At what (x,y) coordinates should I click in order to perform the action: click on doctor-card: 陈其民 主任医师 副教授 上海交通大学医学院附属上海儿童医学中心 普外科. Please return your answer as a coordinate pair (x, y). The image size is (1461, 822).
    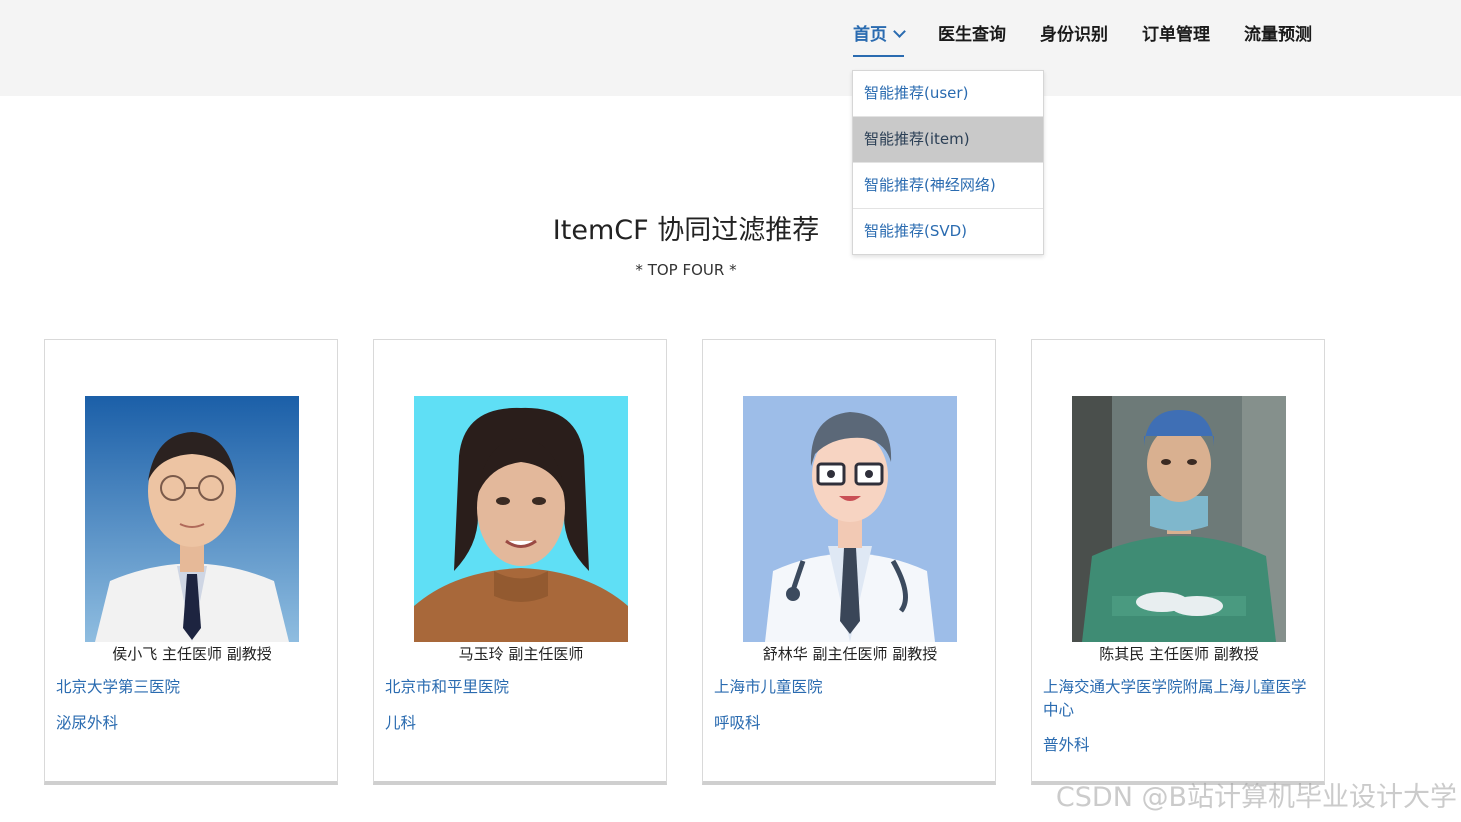
    Looking at the image, I should click on (1178, 562).